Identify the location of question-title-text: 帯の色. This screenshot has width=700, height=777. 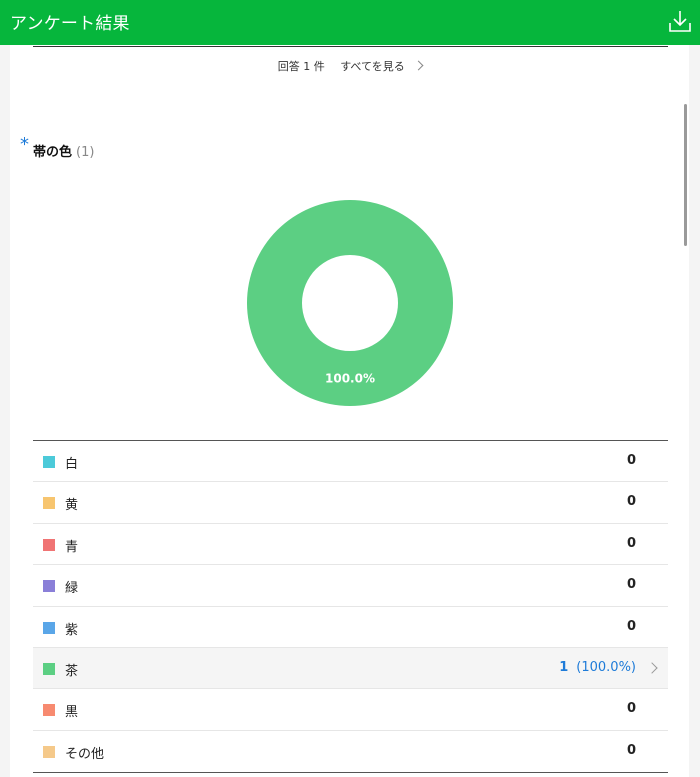
(53, 152).